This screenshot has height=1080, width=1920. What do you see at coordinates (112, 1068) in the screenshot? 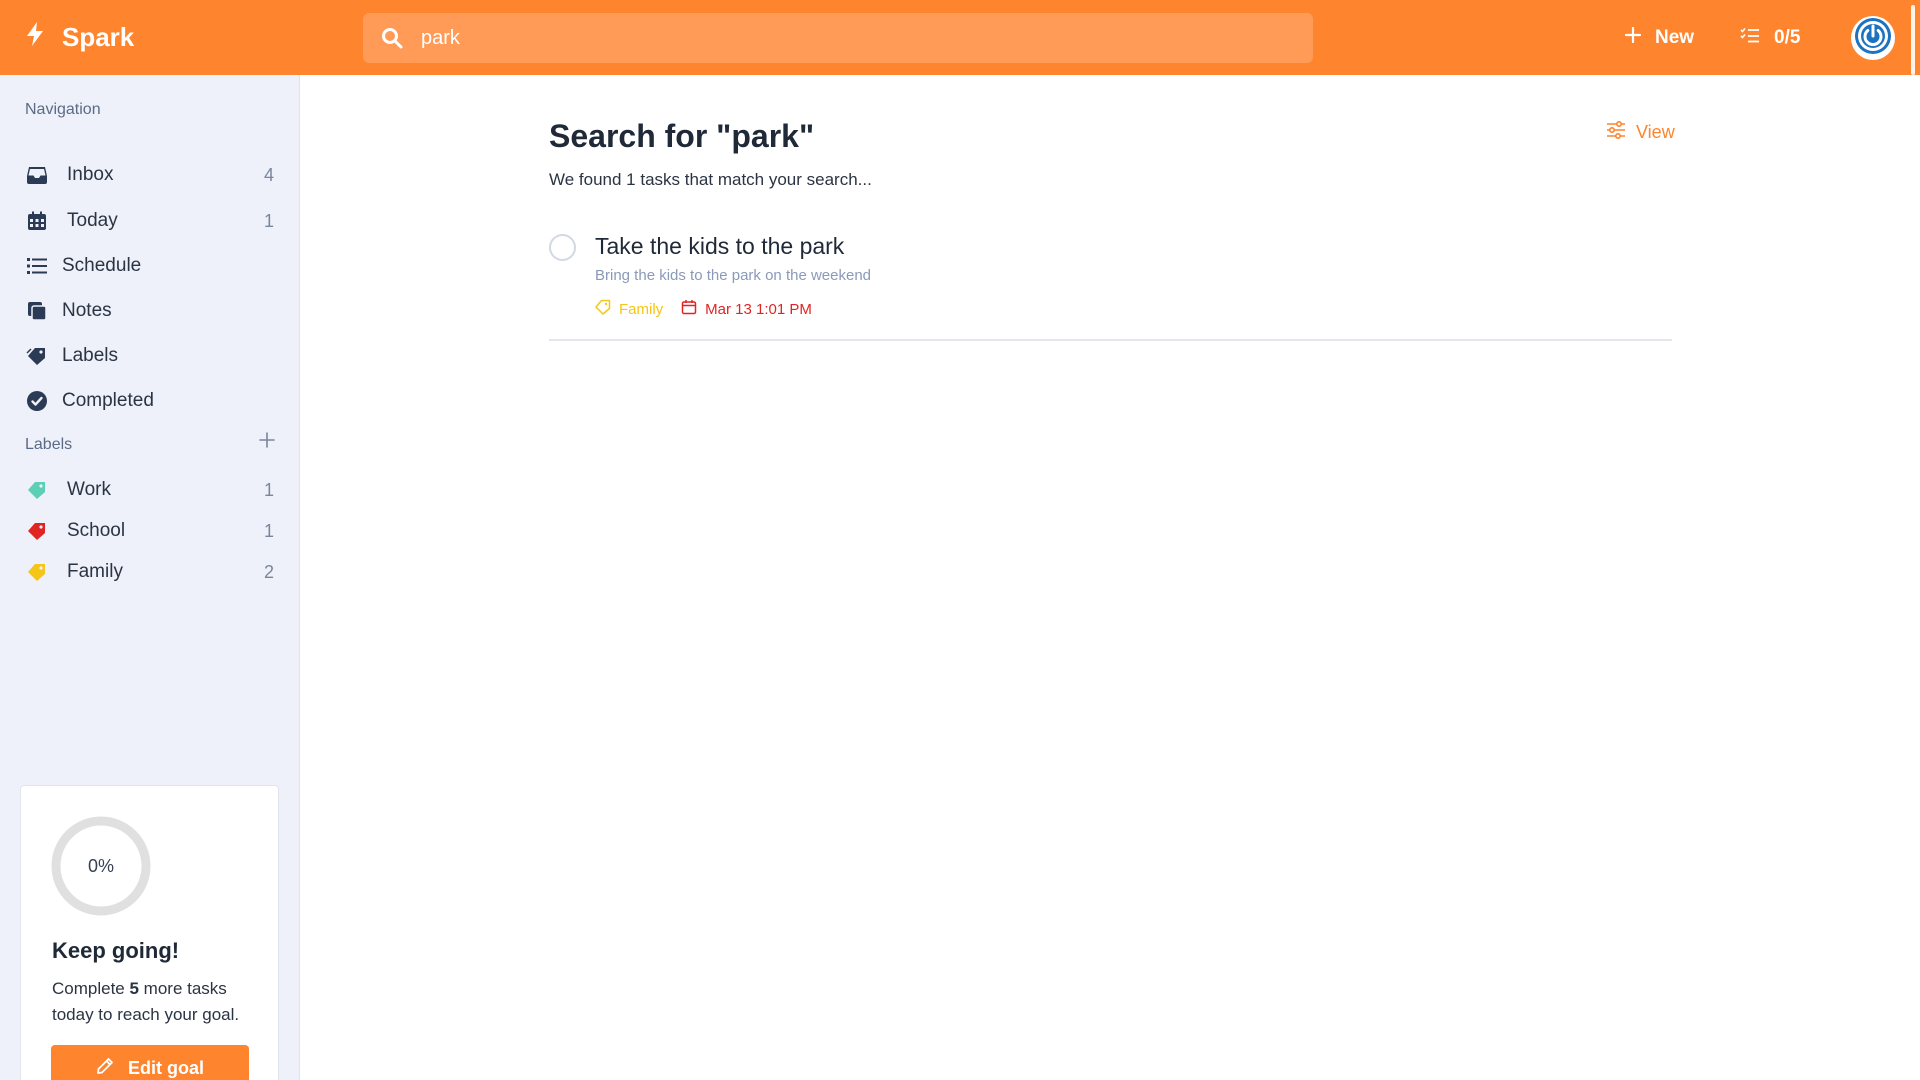
I see `pencil-icon` at bounding box center [112, 1068].